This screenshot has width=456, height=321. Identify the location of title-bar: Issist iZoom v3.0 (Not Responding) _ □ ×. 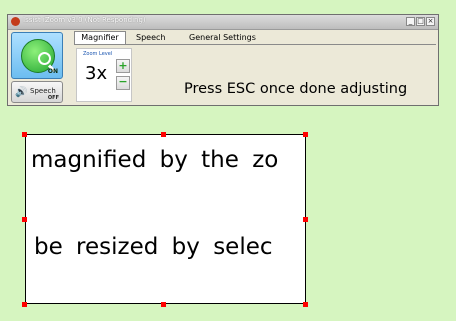
(223, 22).